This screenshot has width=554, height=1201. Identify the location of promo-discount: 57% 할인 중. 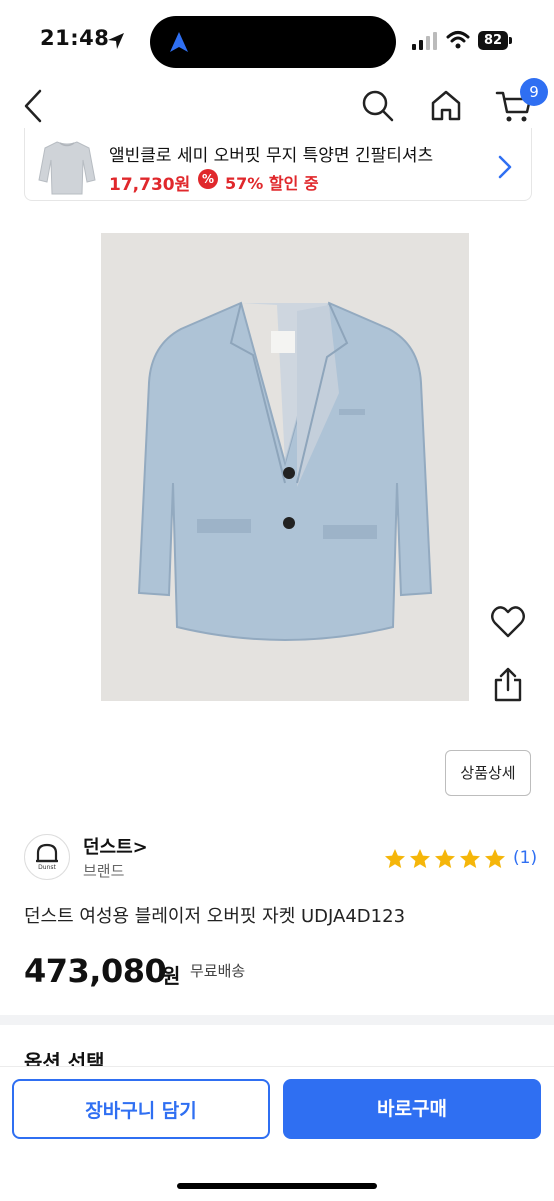
(272, 183).